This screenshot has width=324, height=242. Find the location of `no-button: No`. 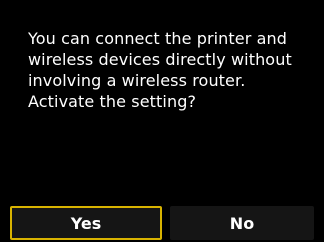

no-button: No is located at coordinates (242, 223).